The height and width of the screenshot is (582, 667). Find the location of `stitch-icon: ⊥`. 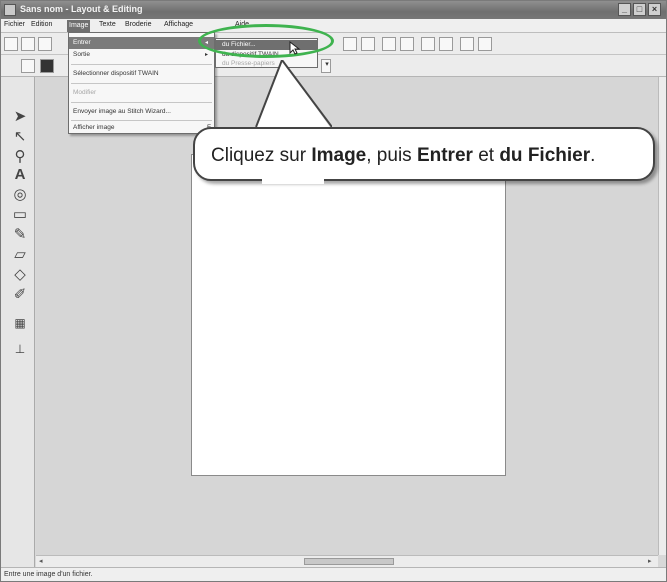

stitch-icon: ⊥ is located at coordinates (20, 349).